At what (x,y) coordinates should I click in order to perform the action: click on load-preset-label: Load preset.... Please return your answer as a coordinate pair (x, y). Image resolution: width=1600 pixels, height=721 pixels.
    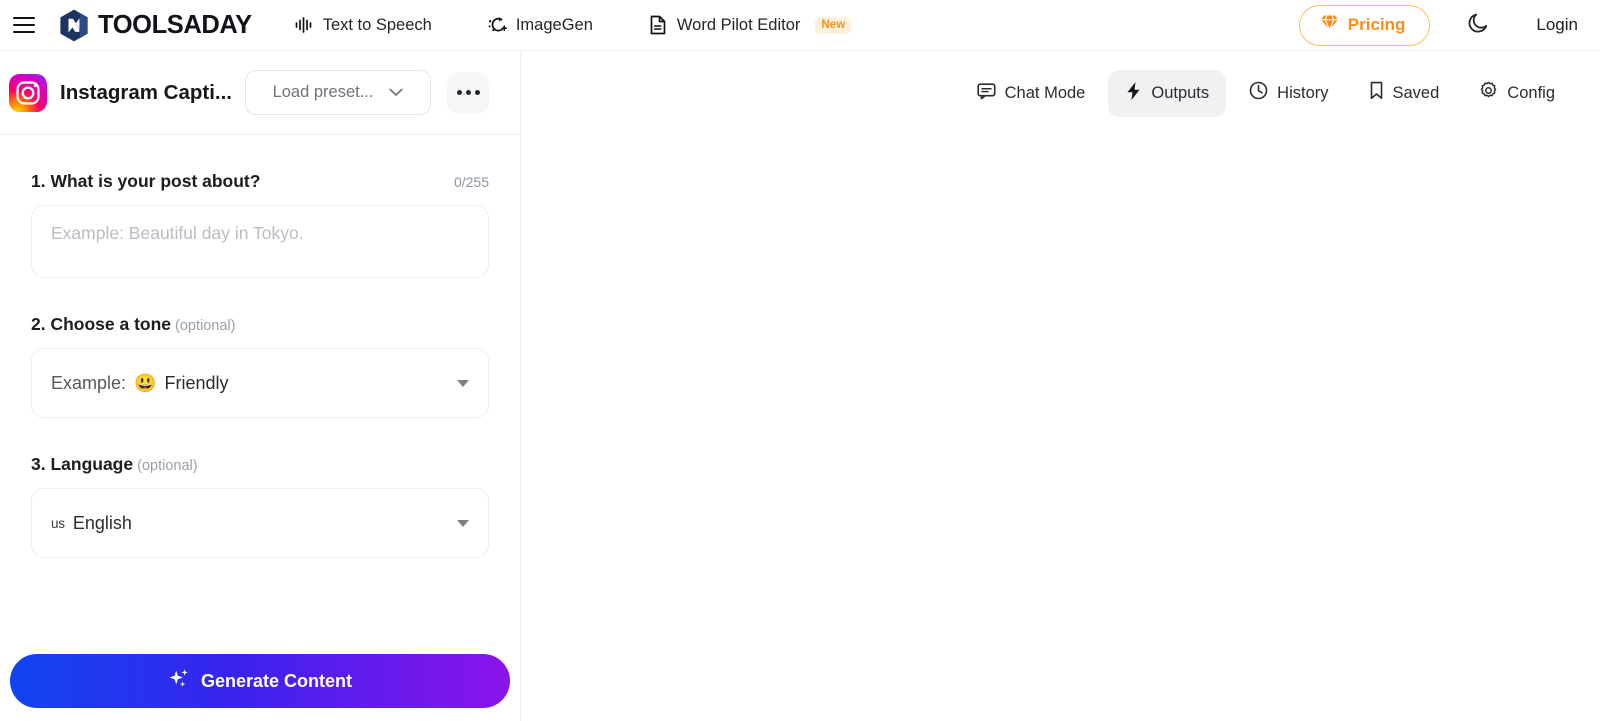
    Looking at the image, I should click on (323, 92).